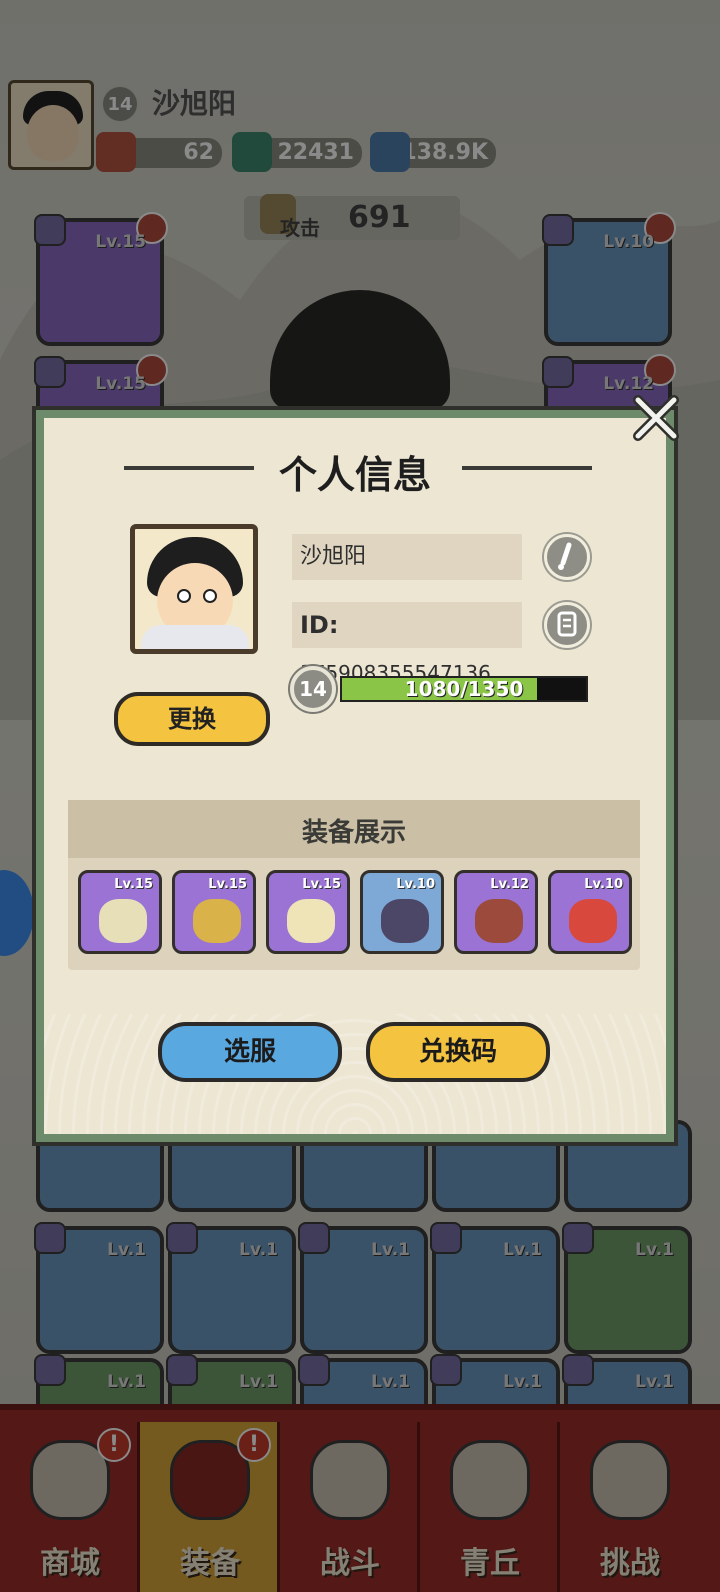  Describe the element at coordinates (319, 625) in the screenshot. I see `id-label: ID:` at that location.